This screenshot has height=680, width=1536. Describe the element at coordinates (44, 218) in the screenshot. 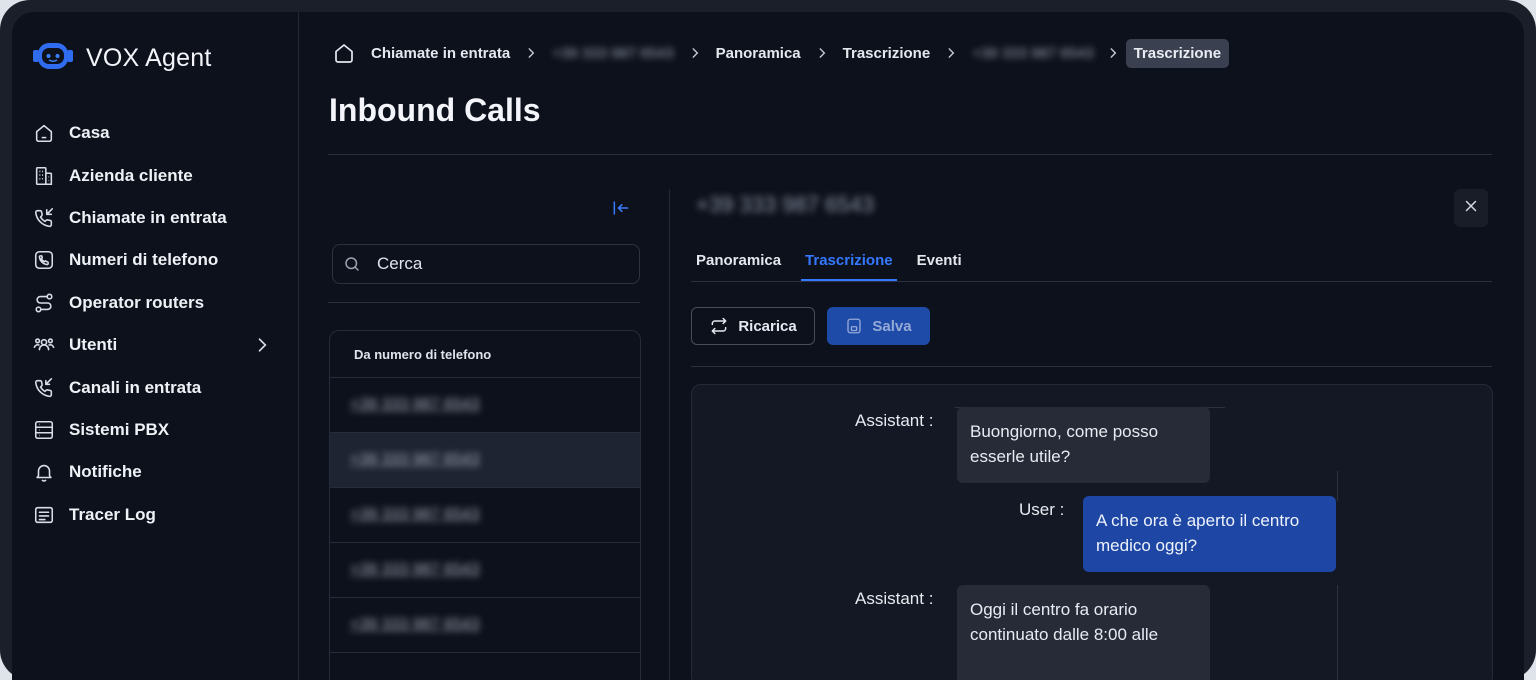

I see `phone-incoming-icon` at that location.